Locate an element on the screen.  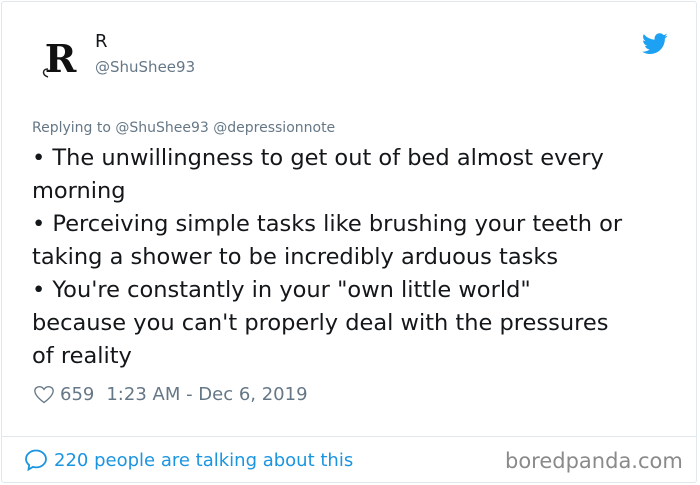
twitter-bird-icon is located at coordinates (655, 44).